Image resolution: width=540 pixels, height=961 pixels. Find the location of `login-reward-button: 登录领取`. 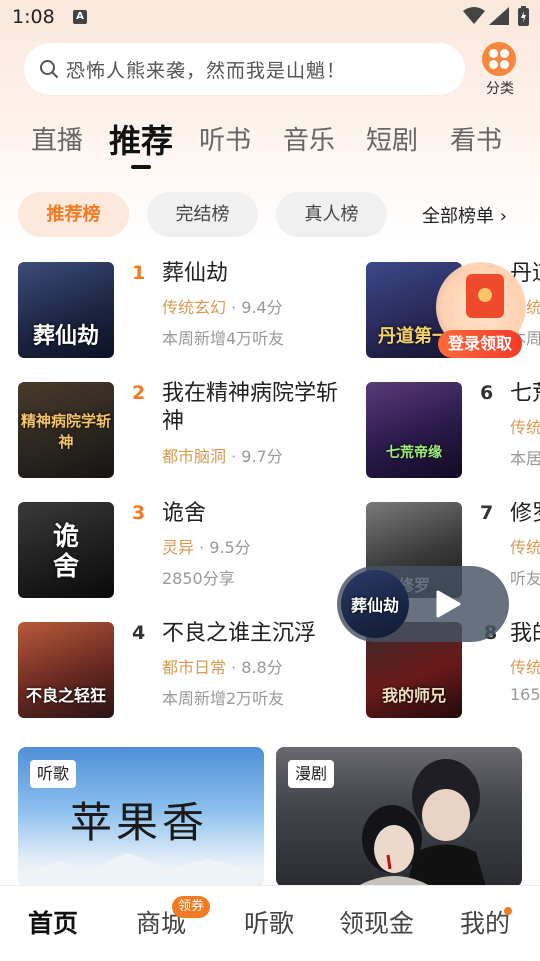

login-reward-button: 登录领取 is located at coordinates (480, 344).